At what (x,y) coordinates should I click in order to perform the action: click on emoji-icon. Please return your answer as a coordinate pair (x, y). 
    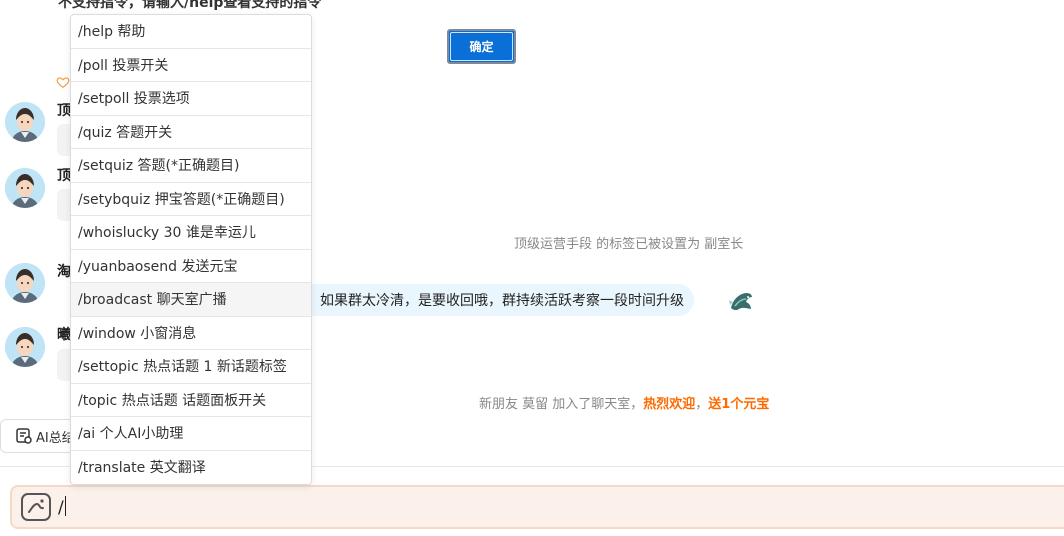
    Looking at the image, I should click on (36, 507).